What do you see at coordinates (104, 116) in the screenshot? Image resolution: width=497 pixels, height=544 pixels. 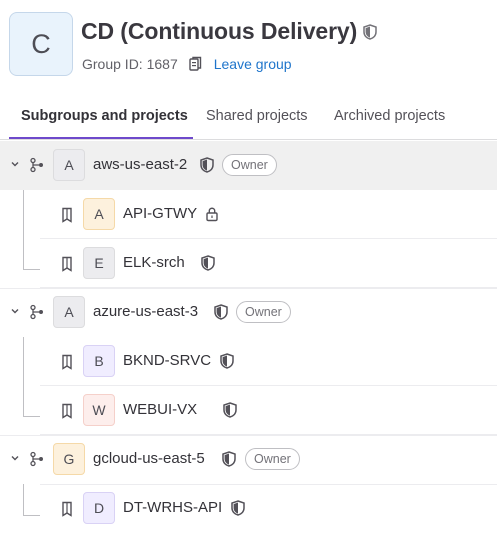 I see `tab-subgroups-and-projects: Subgroups and projects` at bounding box center [104, 116].